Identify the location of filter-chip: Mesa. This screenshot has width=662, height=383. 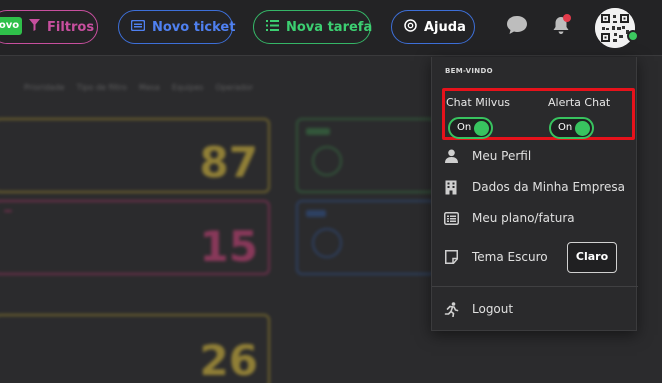
(149, 87).